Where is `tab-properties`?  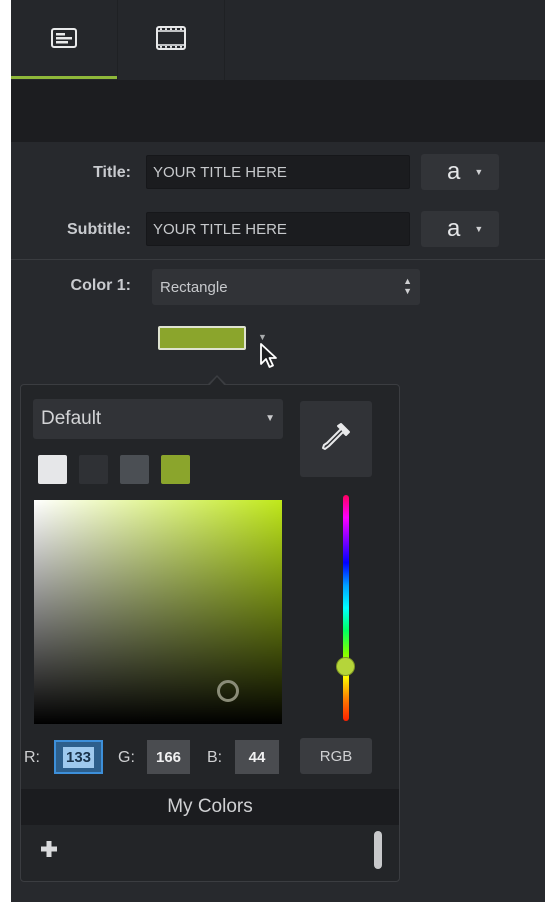
tab-properties is located at coordinates (64, 40).